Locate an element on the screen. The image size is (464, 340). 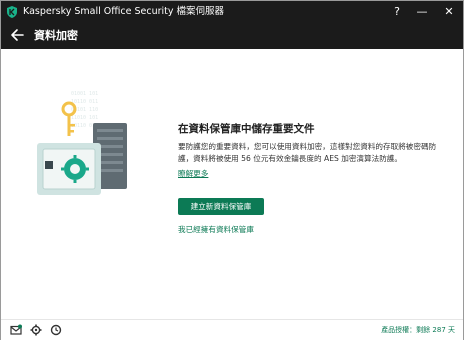
learn-more-link: 瞭解更多 is located at coordinates (193, 174).